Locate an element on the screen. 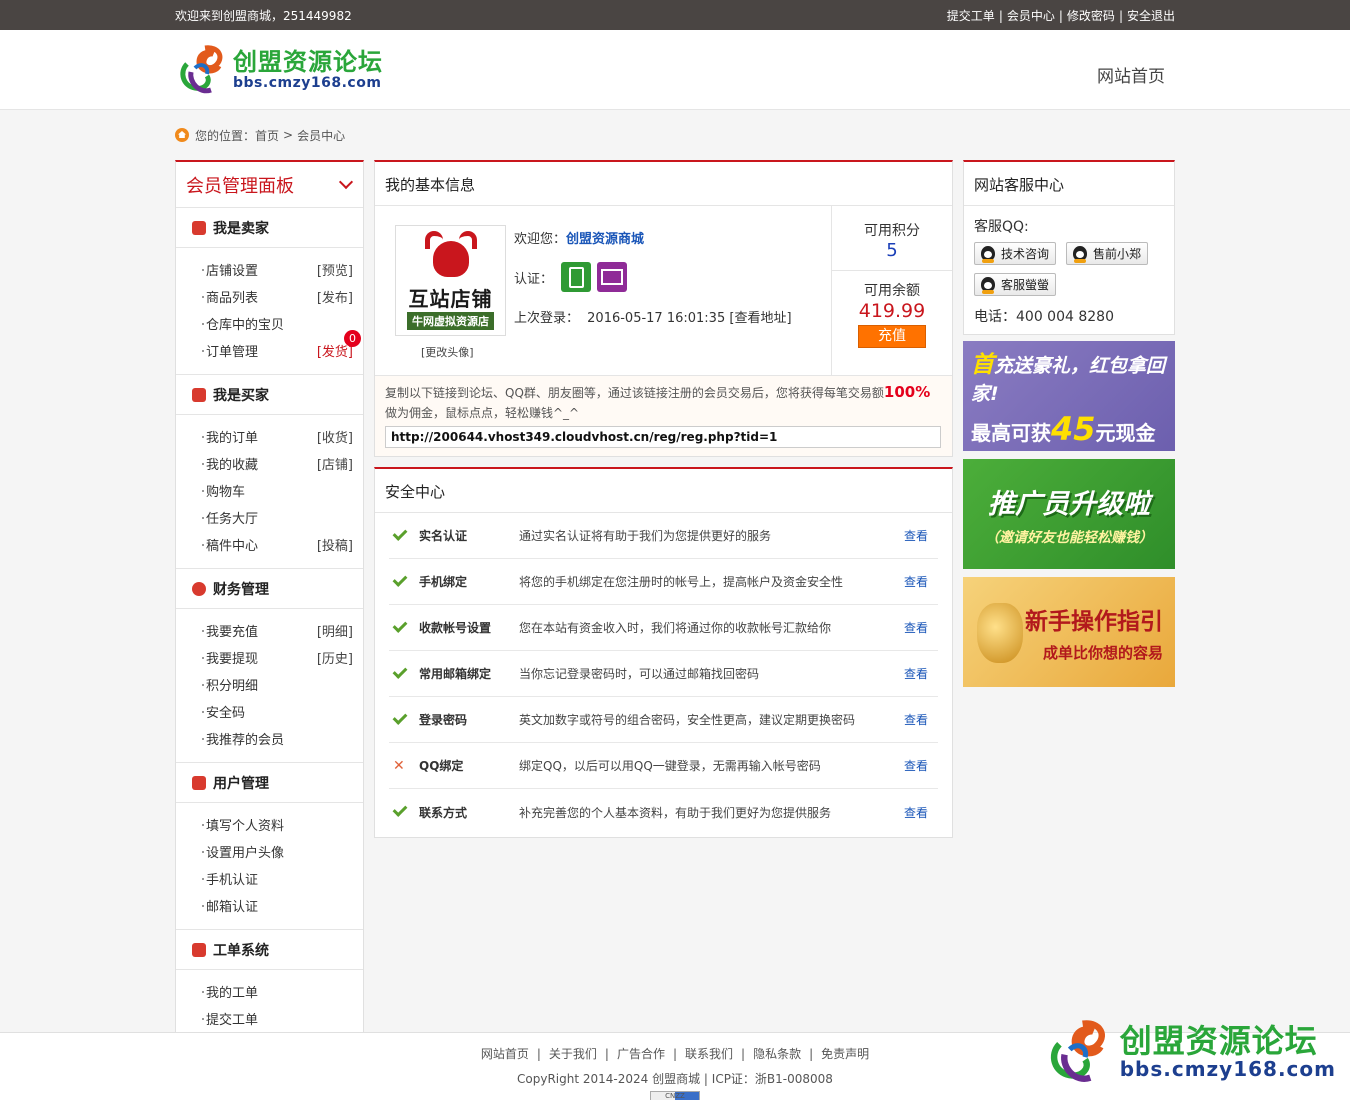 The width and height of the screenshot is (1350, 1100). security-label: QQ绑定 is located at coordinates (441, 766).